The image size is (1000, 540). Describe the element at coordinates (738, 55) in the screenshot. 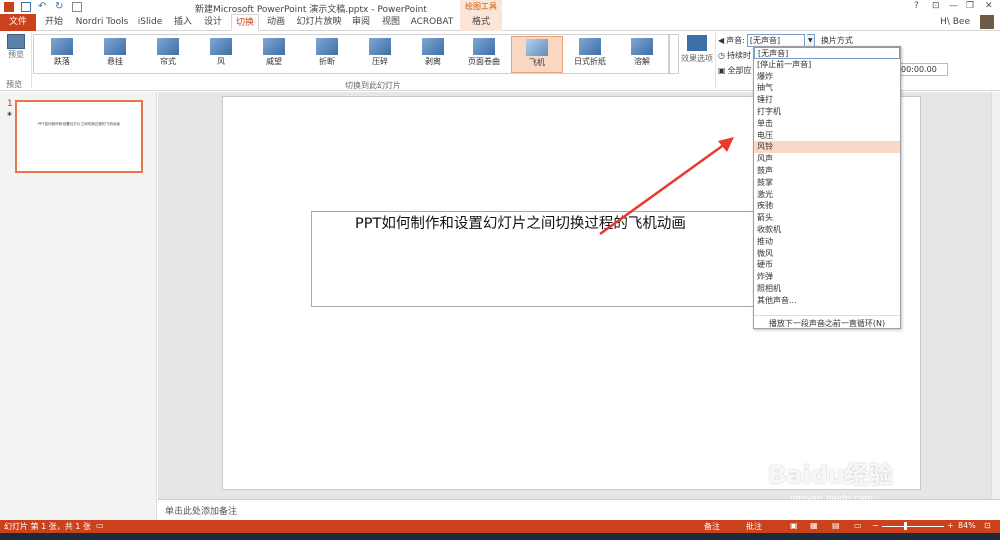

I see `duration-label: 持续时` at that location.